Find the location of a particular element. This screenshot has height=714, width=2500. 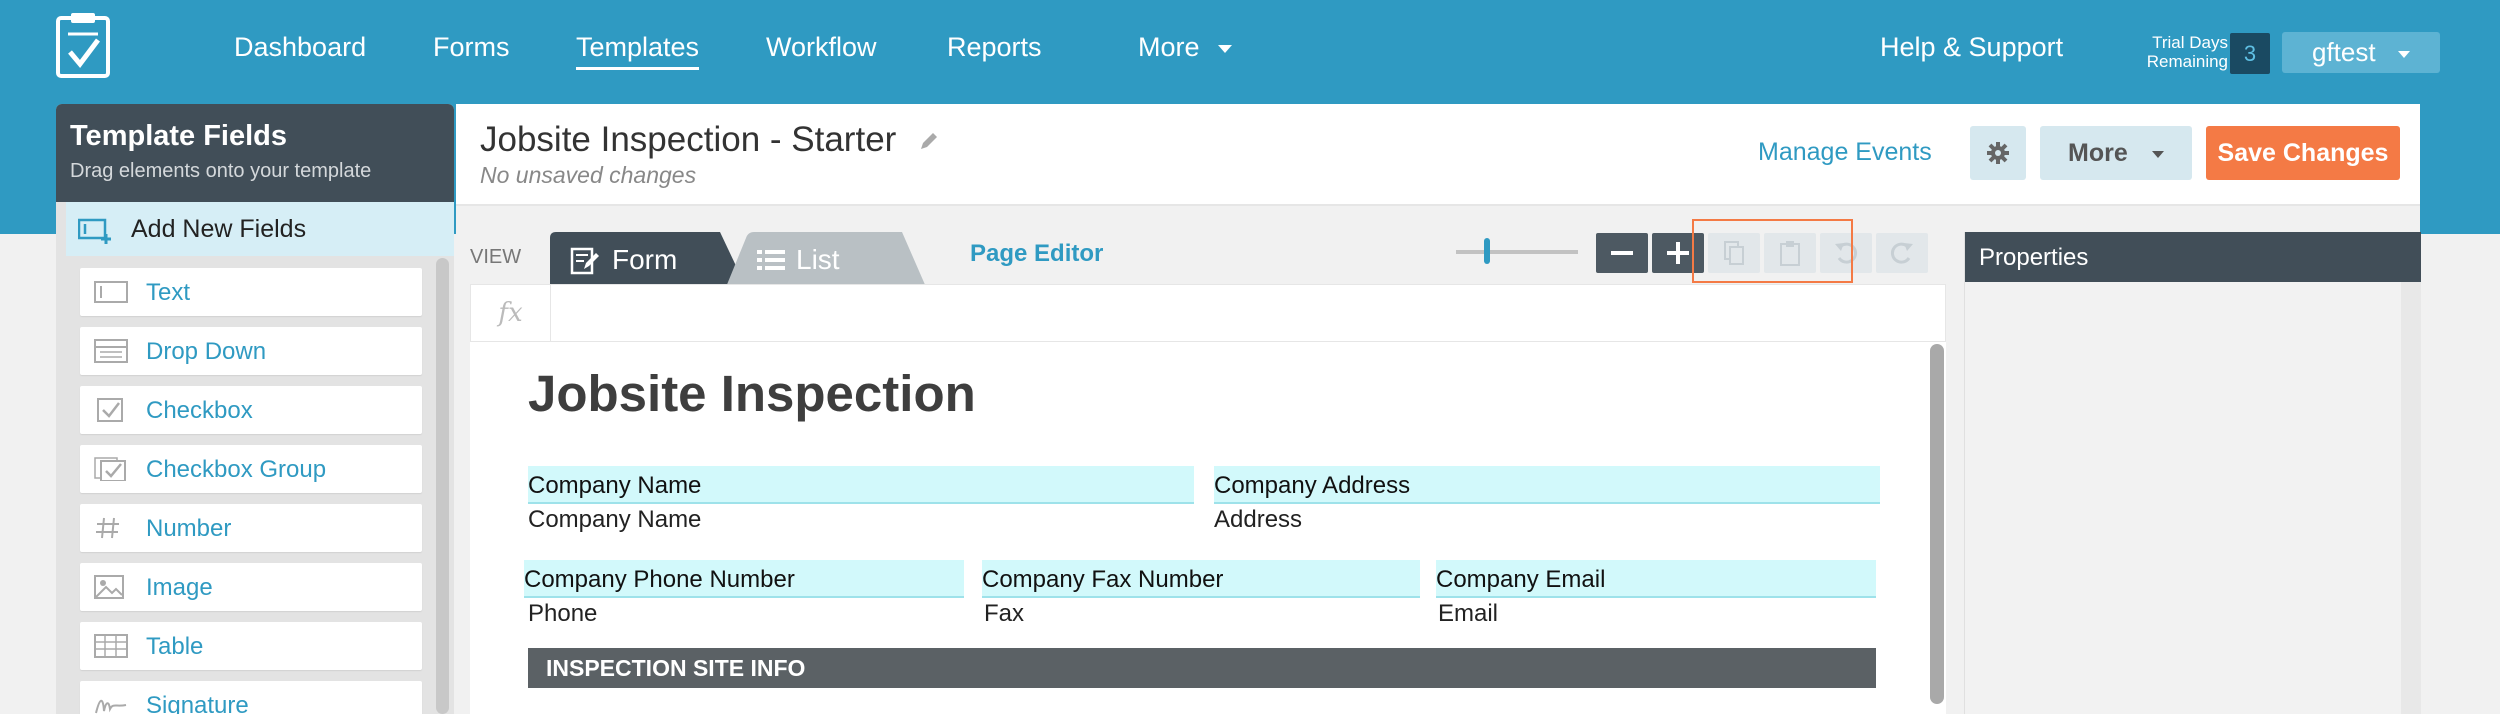

signature-icon is located at coordinates (111, 706).